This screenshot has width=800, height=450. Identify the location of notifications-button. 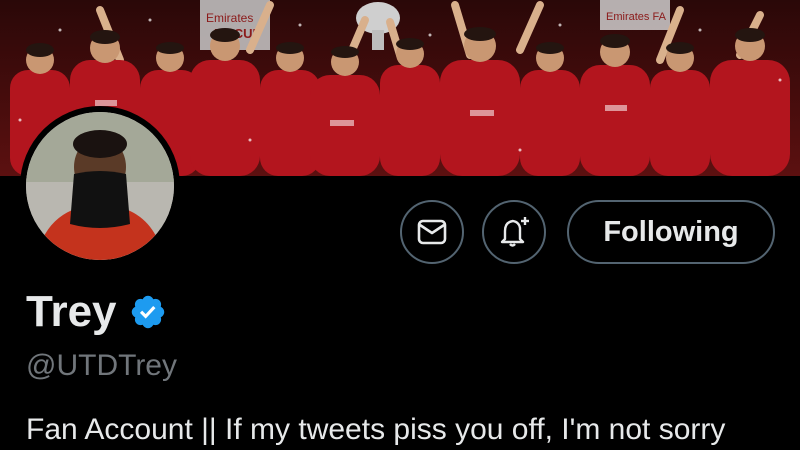
(514, 232).